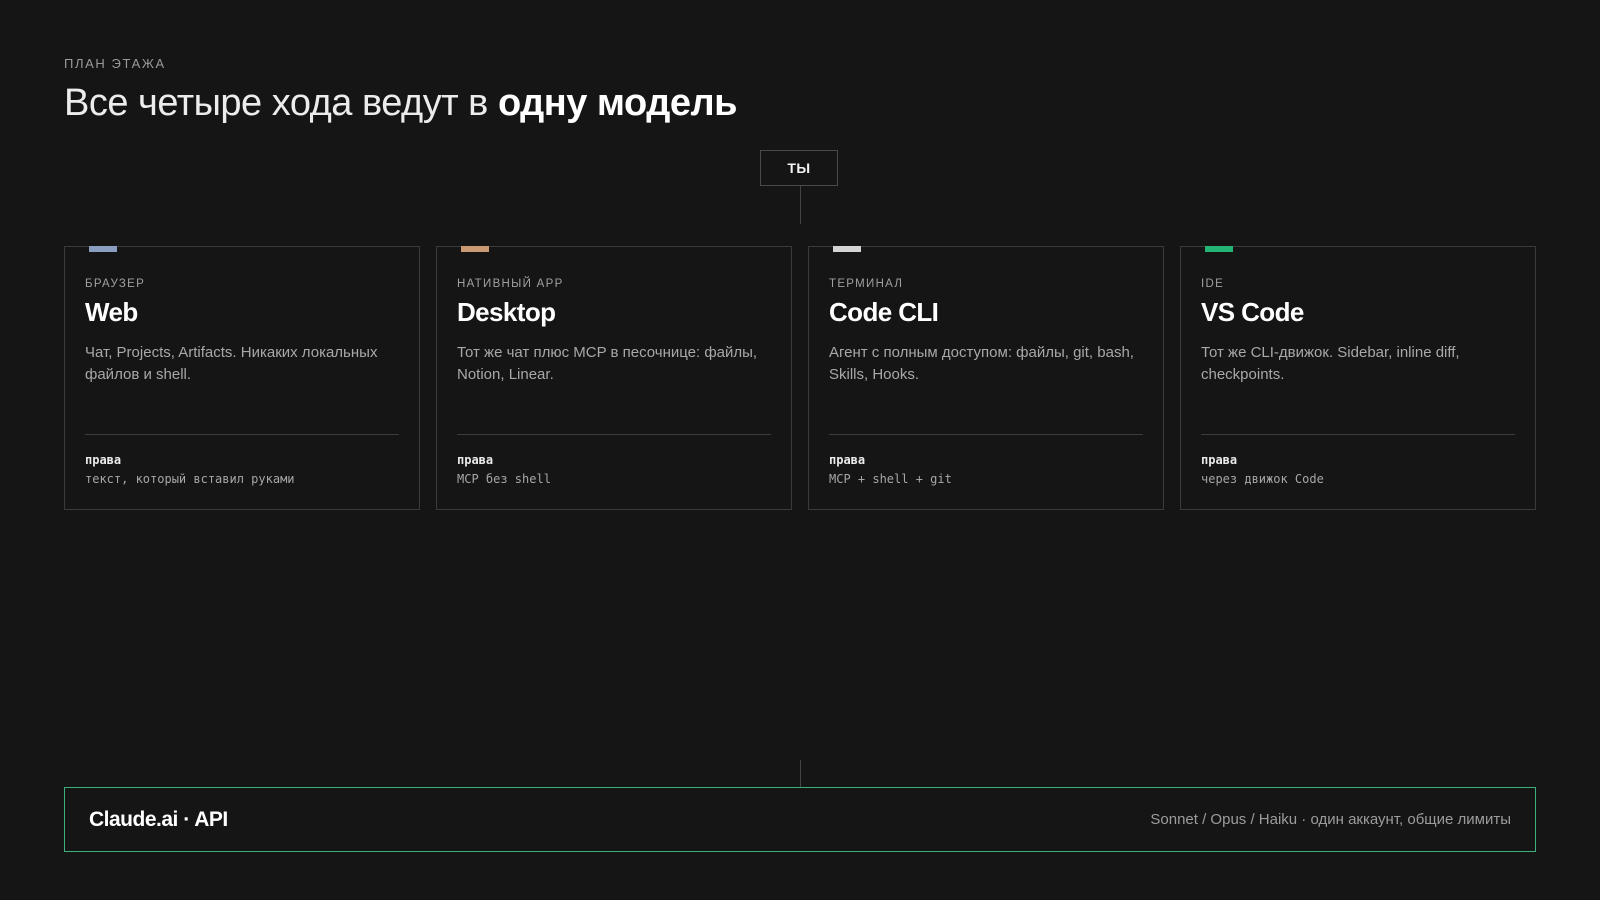  Describe the element at coordinates (506, 312) in the screenshot. I see `card-title: Desktop` at that location.